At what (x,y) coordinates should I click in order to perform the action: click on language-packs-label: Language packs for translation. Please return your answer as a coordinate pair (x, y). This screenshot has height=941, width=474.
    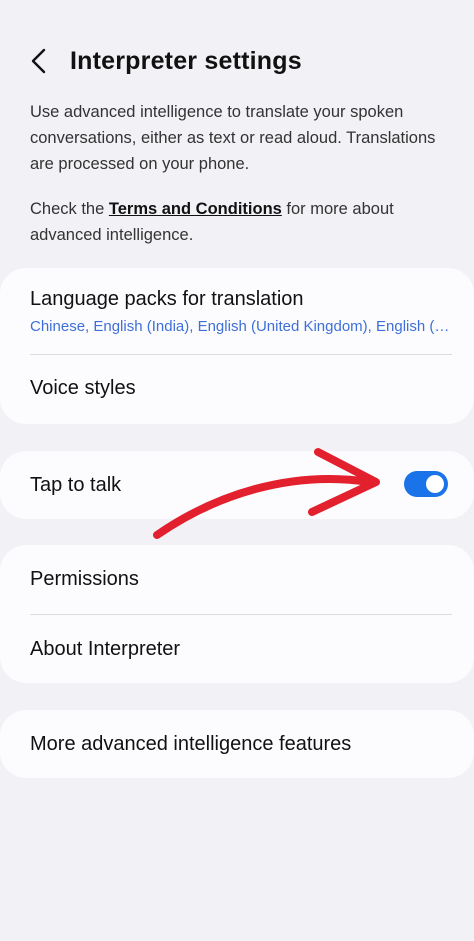
    Looking at the image, I should click on (167, 299).